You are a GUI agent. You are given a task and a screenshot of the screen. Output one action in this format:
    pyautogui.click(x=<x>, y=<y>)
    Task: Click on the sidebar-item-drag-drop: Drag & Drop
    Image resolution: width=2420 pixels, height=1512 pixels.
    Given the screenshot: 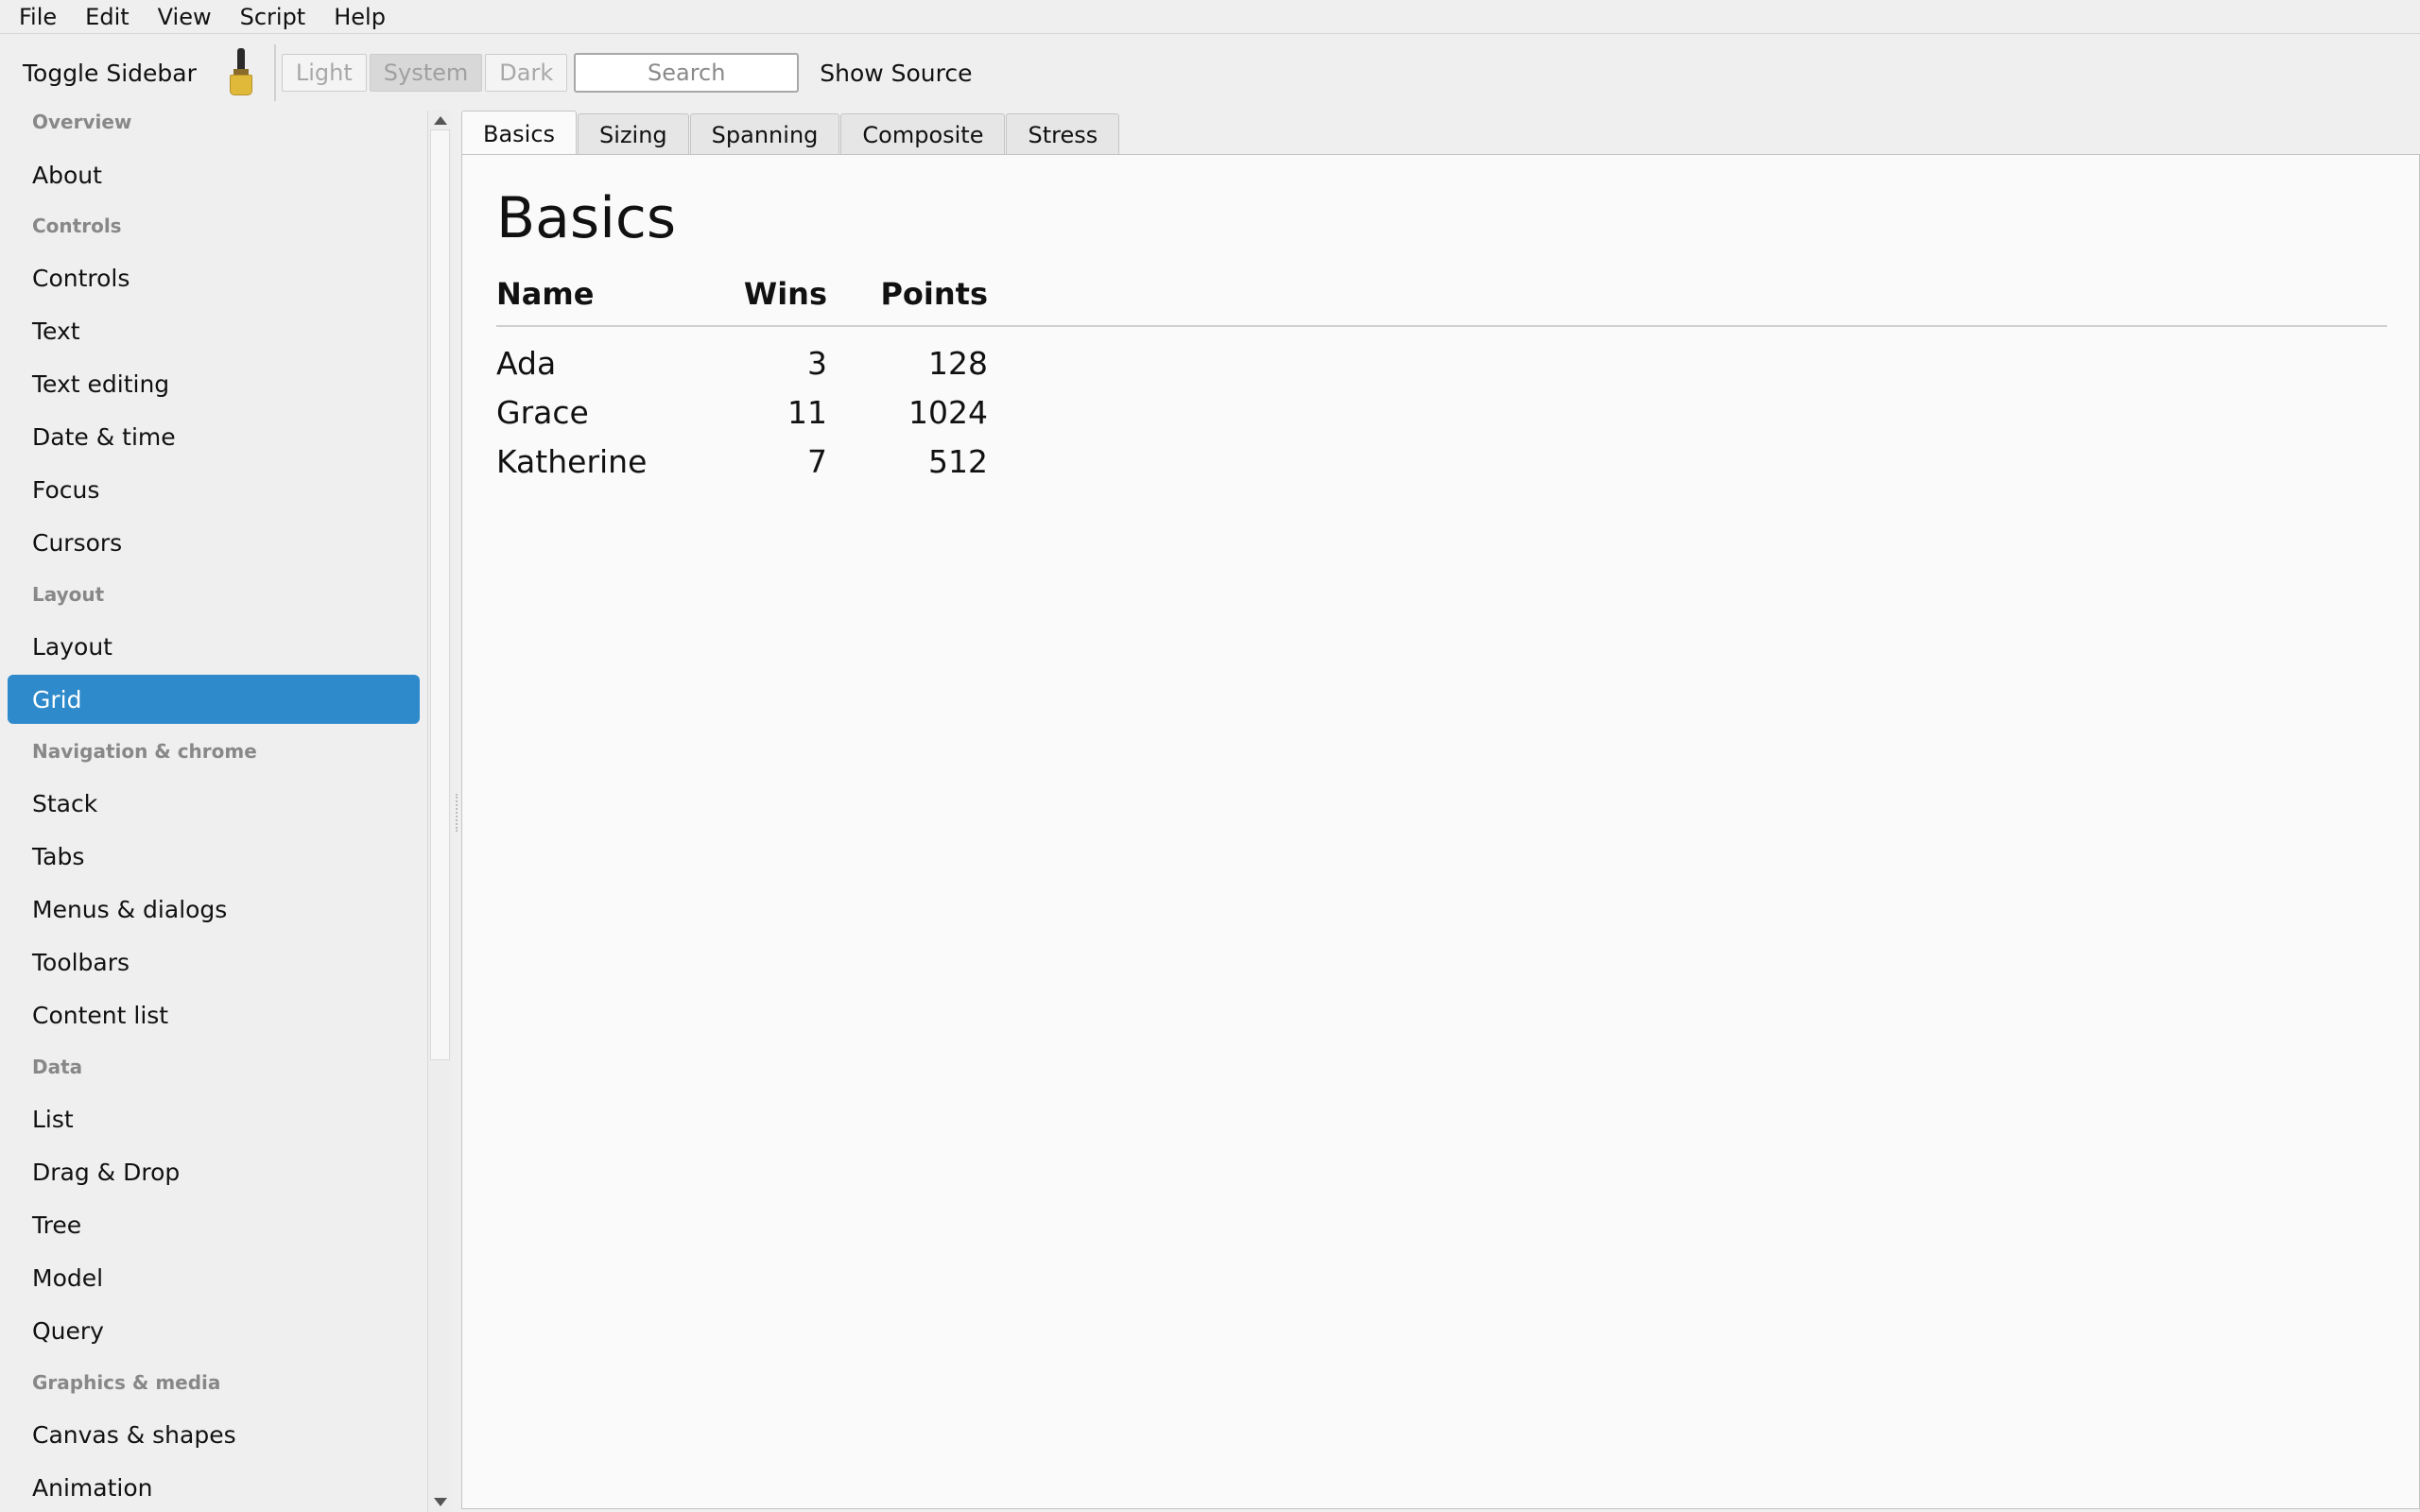 What is the action you would take?
    pyautogui.click(x=214, y=1171)
    